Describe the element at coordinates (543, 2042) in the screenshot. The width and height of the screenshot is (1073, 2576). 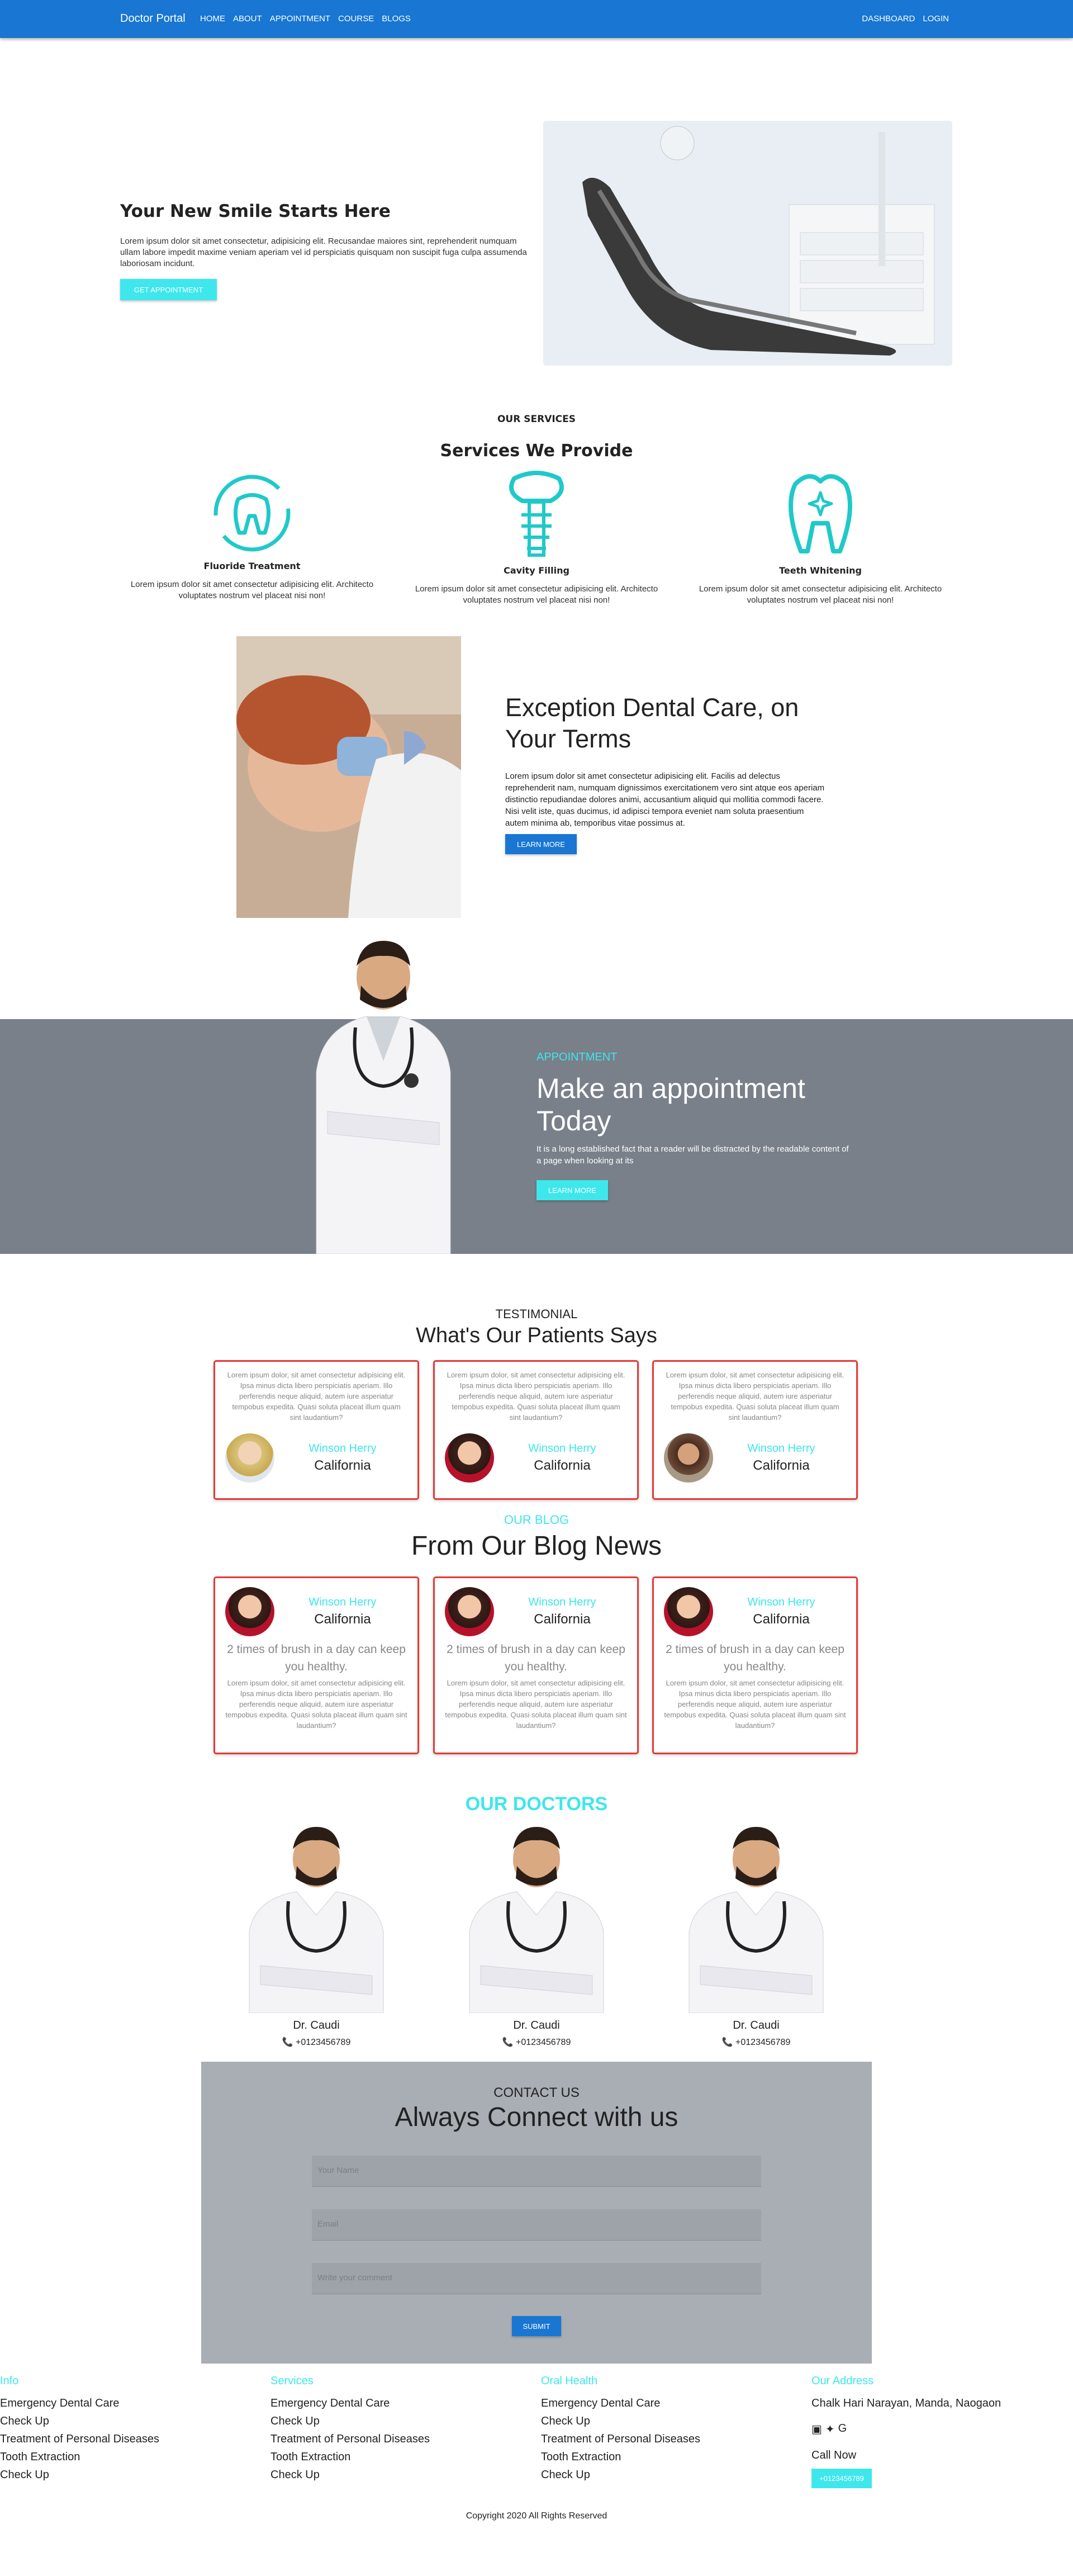
I see `doctor-phone-number: +0123456789` at that location.